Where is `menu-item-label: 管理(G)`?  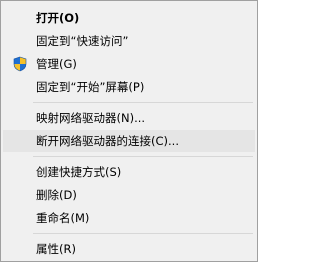
menu-item-label: 管理(G) is located at coordinates (56, 64).